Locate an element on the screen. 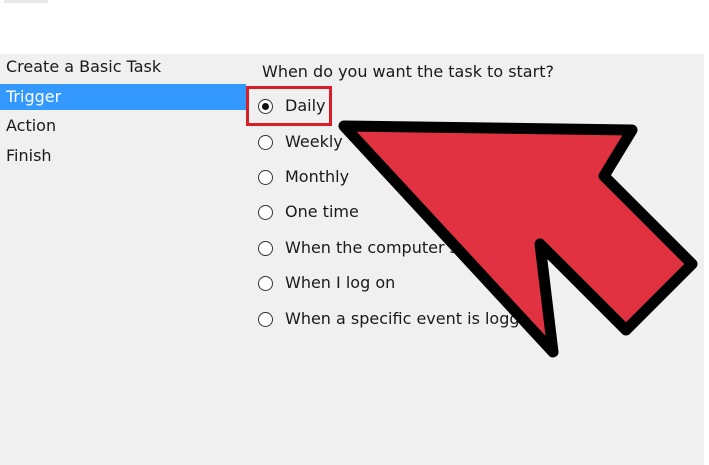 This screenshot has height=465, width=709. option-computer-starts-label: When the computer s is located at coordinates (371, 248).